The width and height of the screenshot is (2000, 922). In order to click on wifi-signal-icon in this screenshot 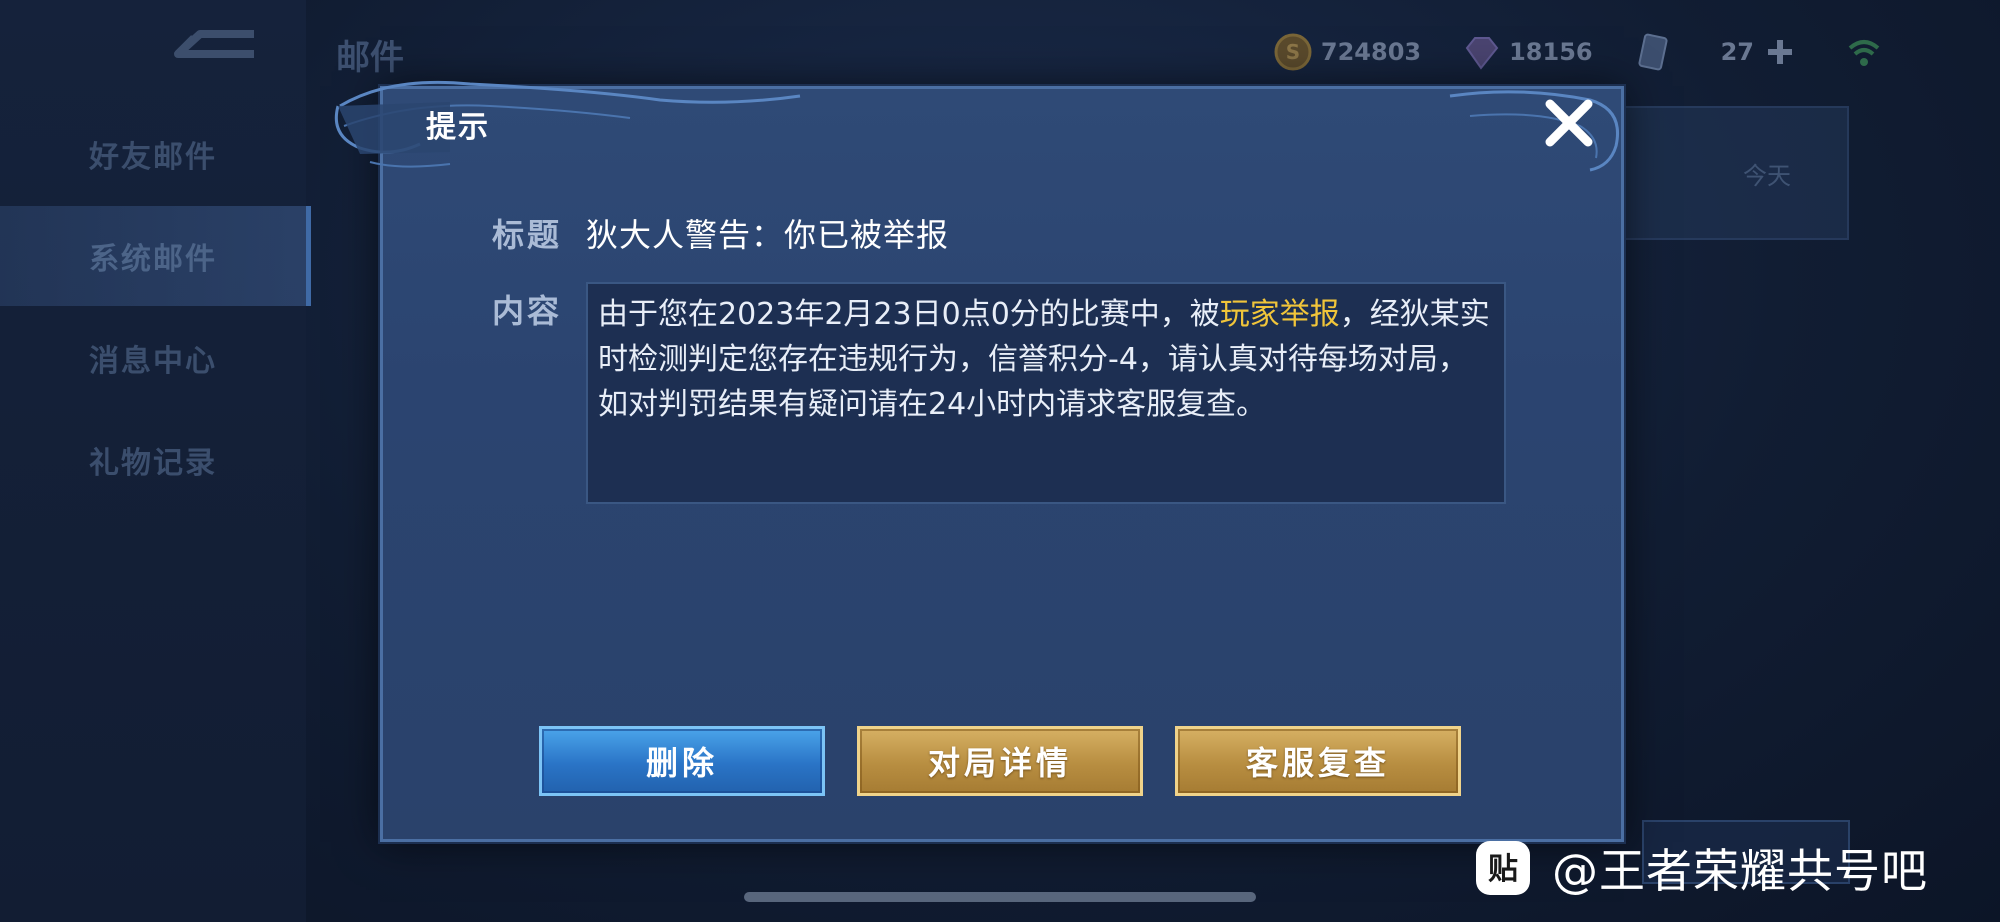, I will do `click(1864, 53)`.